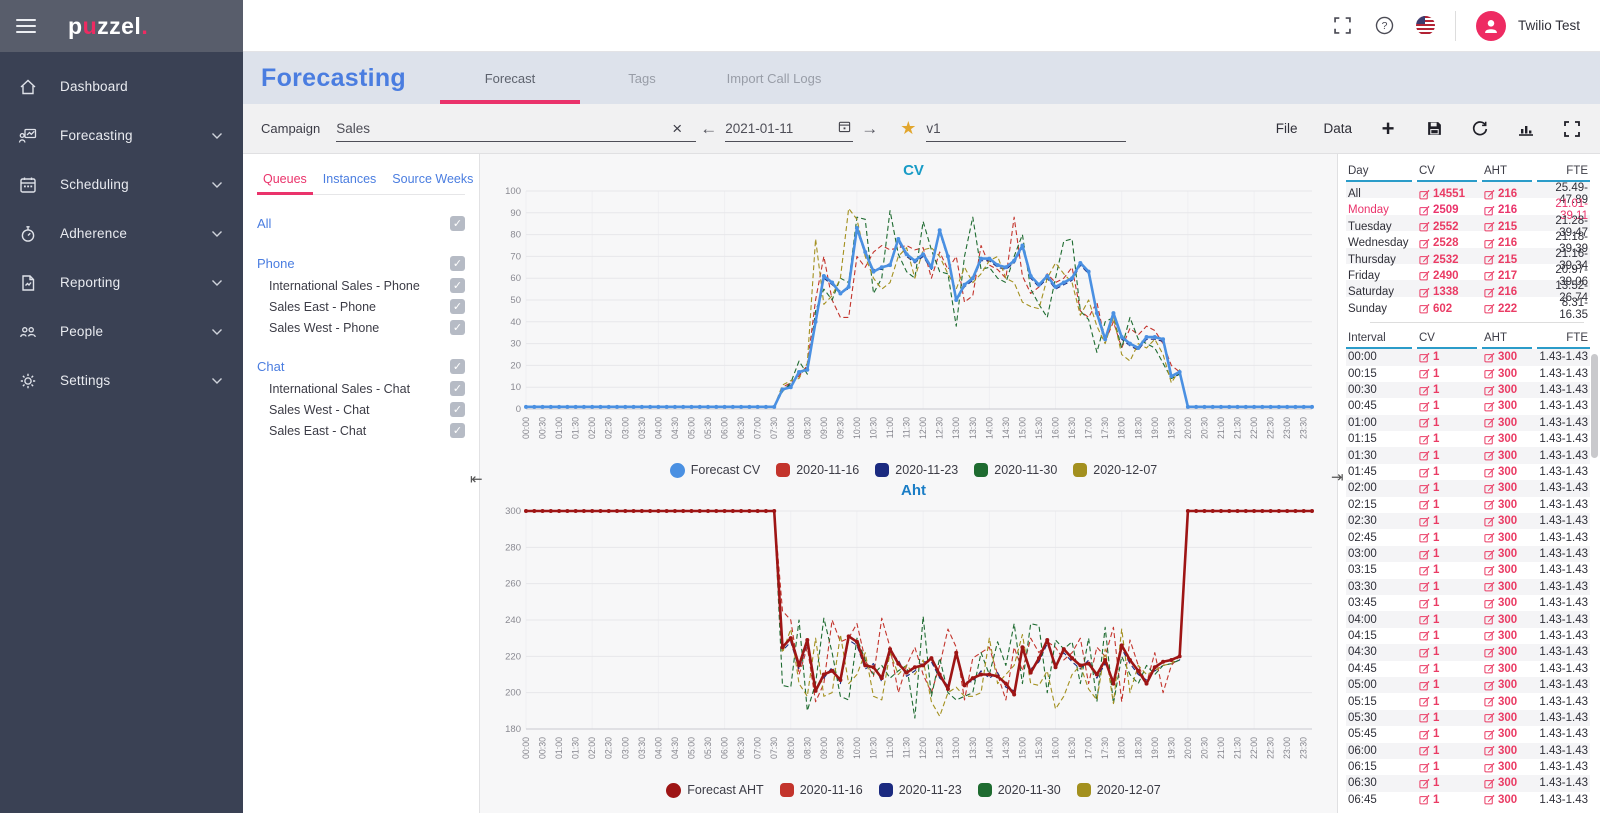  What do you see at coordinates (1490, 25) in the screenshot?
I see `avatar` at bounding box center [1490, 25].